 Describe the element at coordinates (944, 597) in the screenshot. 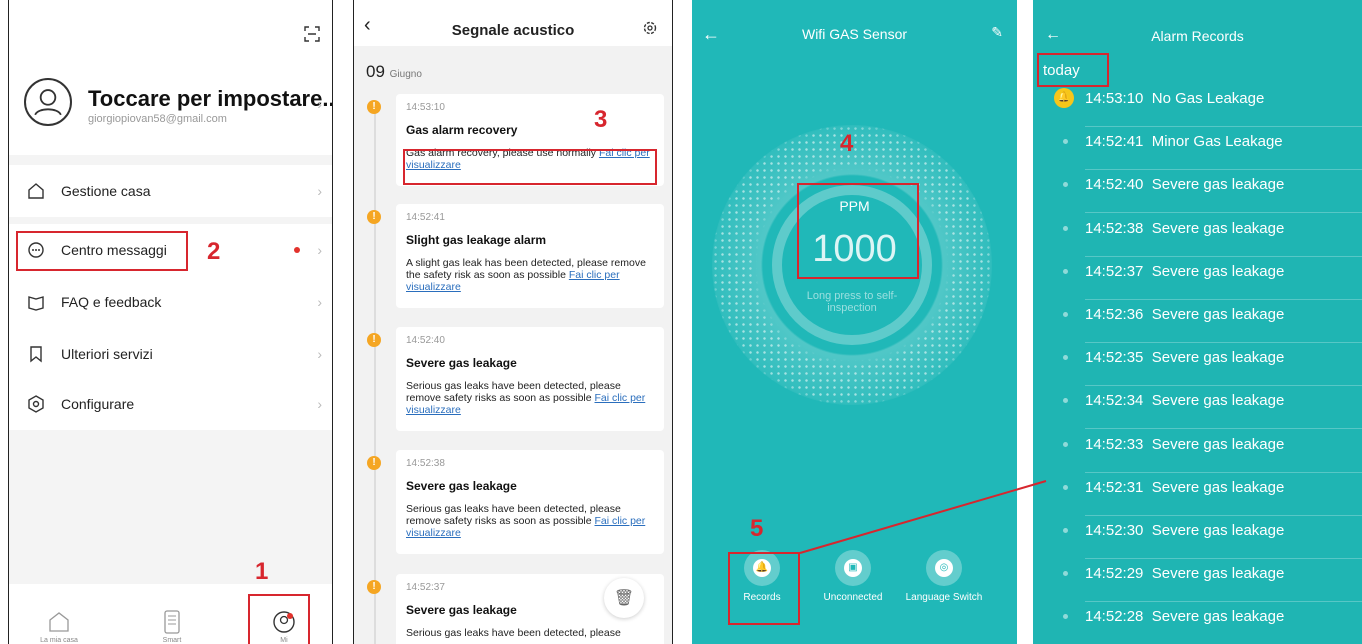

I see `button-label: Language Switch` at that location.